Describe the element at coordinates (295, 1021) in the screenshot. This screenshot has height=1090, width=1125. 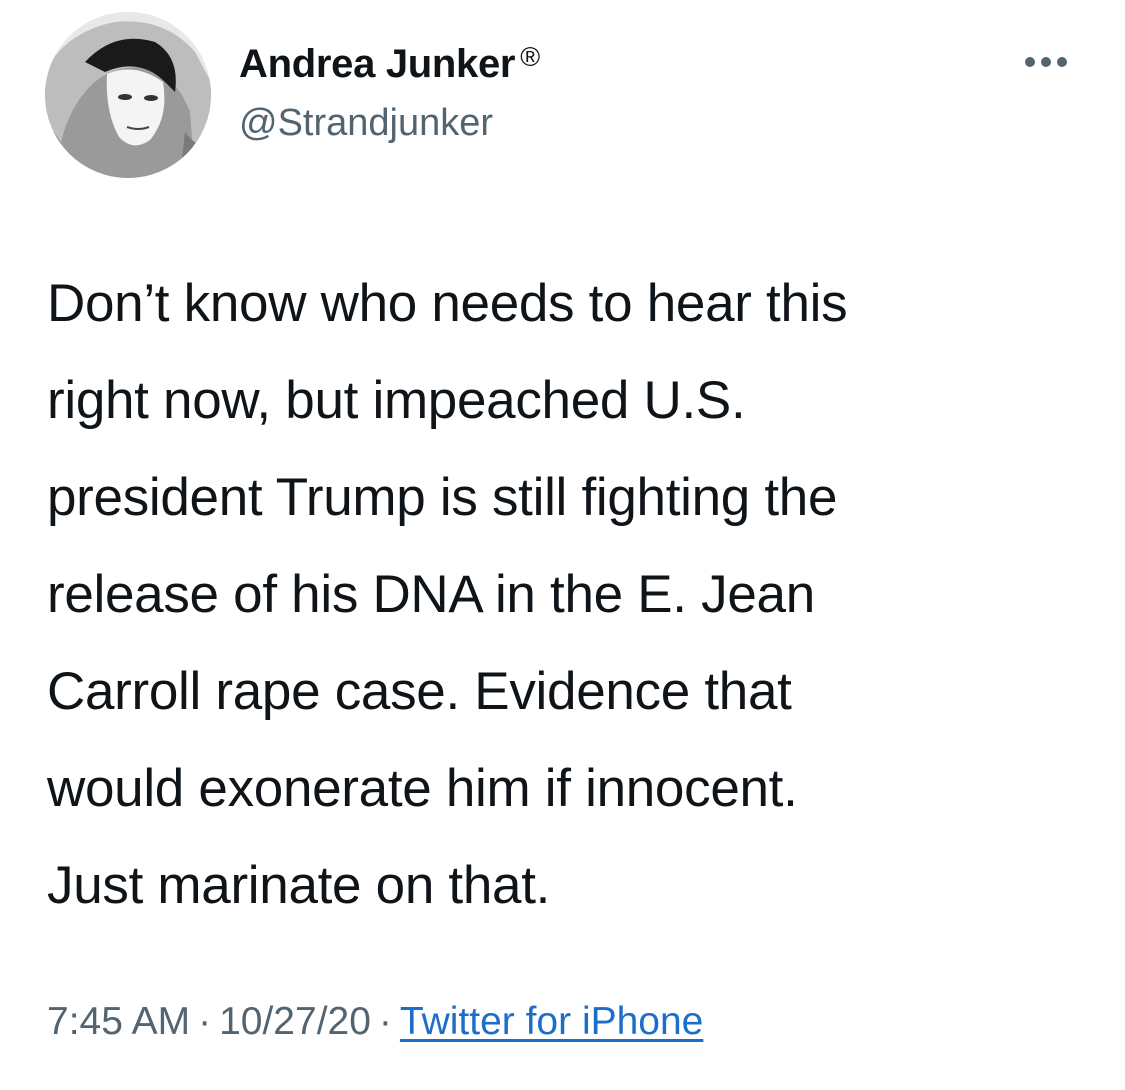
I see `tweet-date: 10/27/20` at that location.